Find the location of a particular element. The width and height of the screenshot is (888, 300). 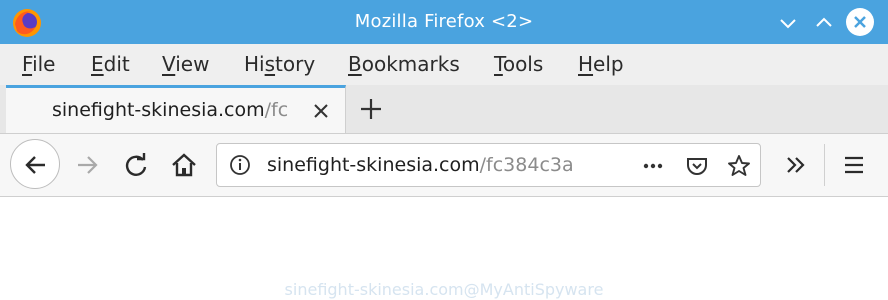

new-tab-icon is located at coordinates (371, 109).